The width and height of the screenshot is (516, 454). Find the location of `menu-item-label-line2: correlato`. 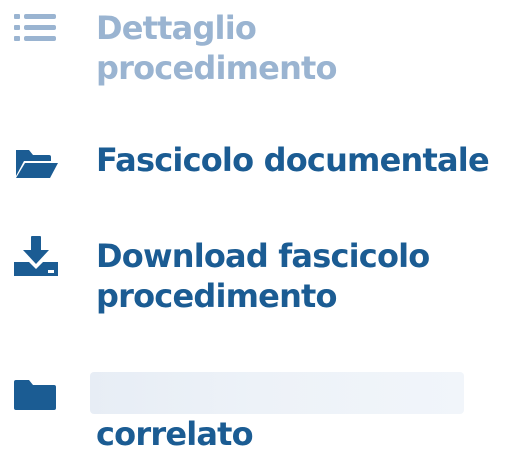

menu-item-label-line2: correlato is located at coordinates (175, 434).